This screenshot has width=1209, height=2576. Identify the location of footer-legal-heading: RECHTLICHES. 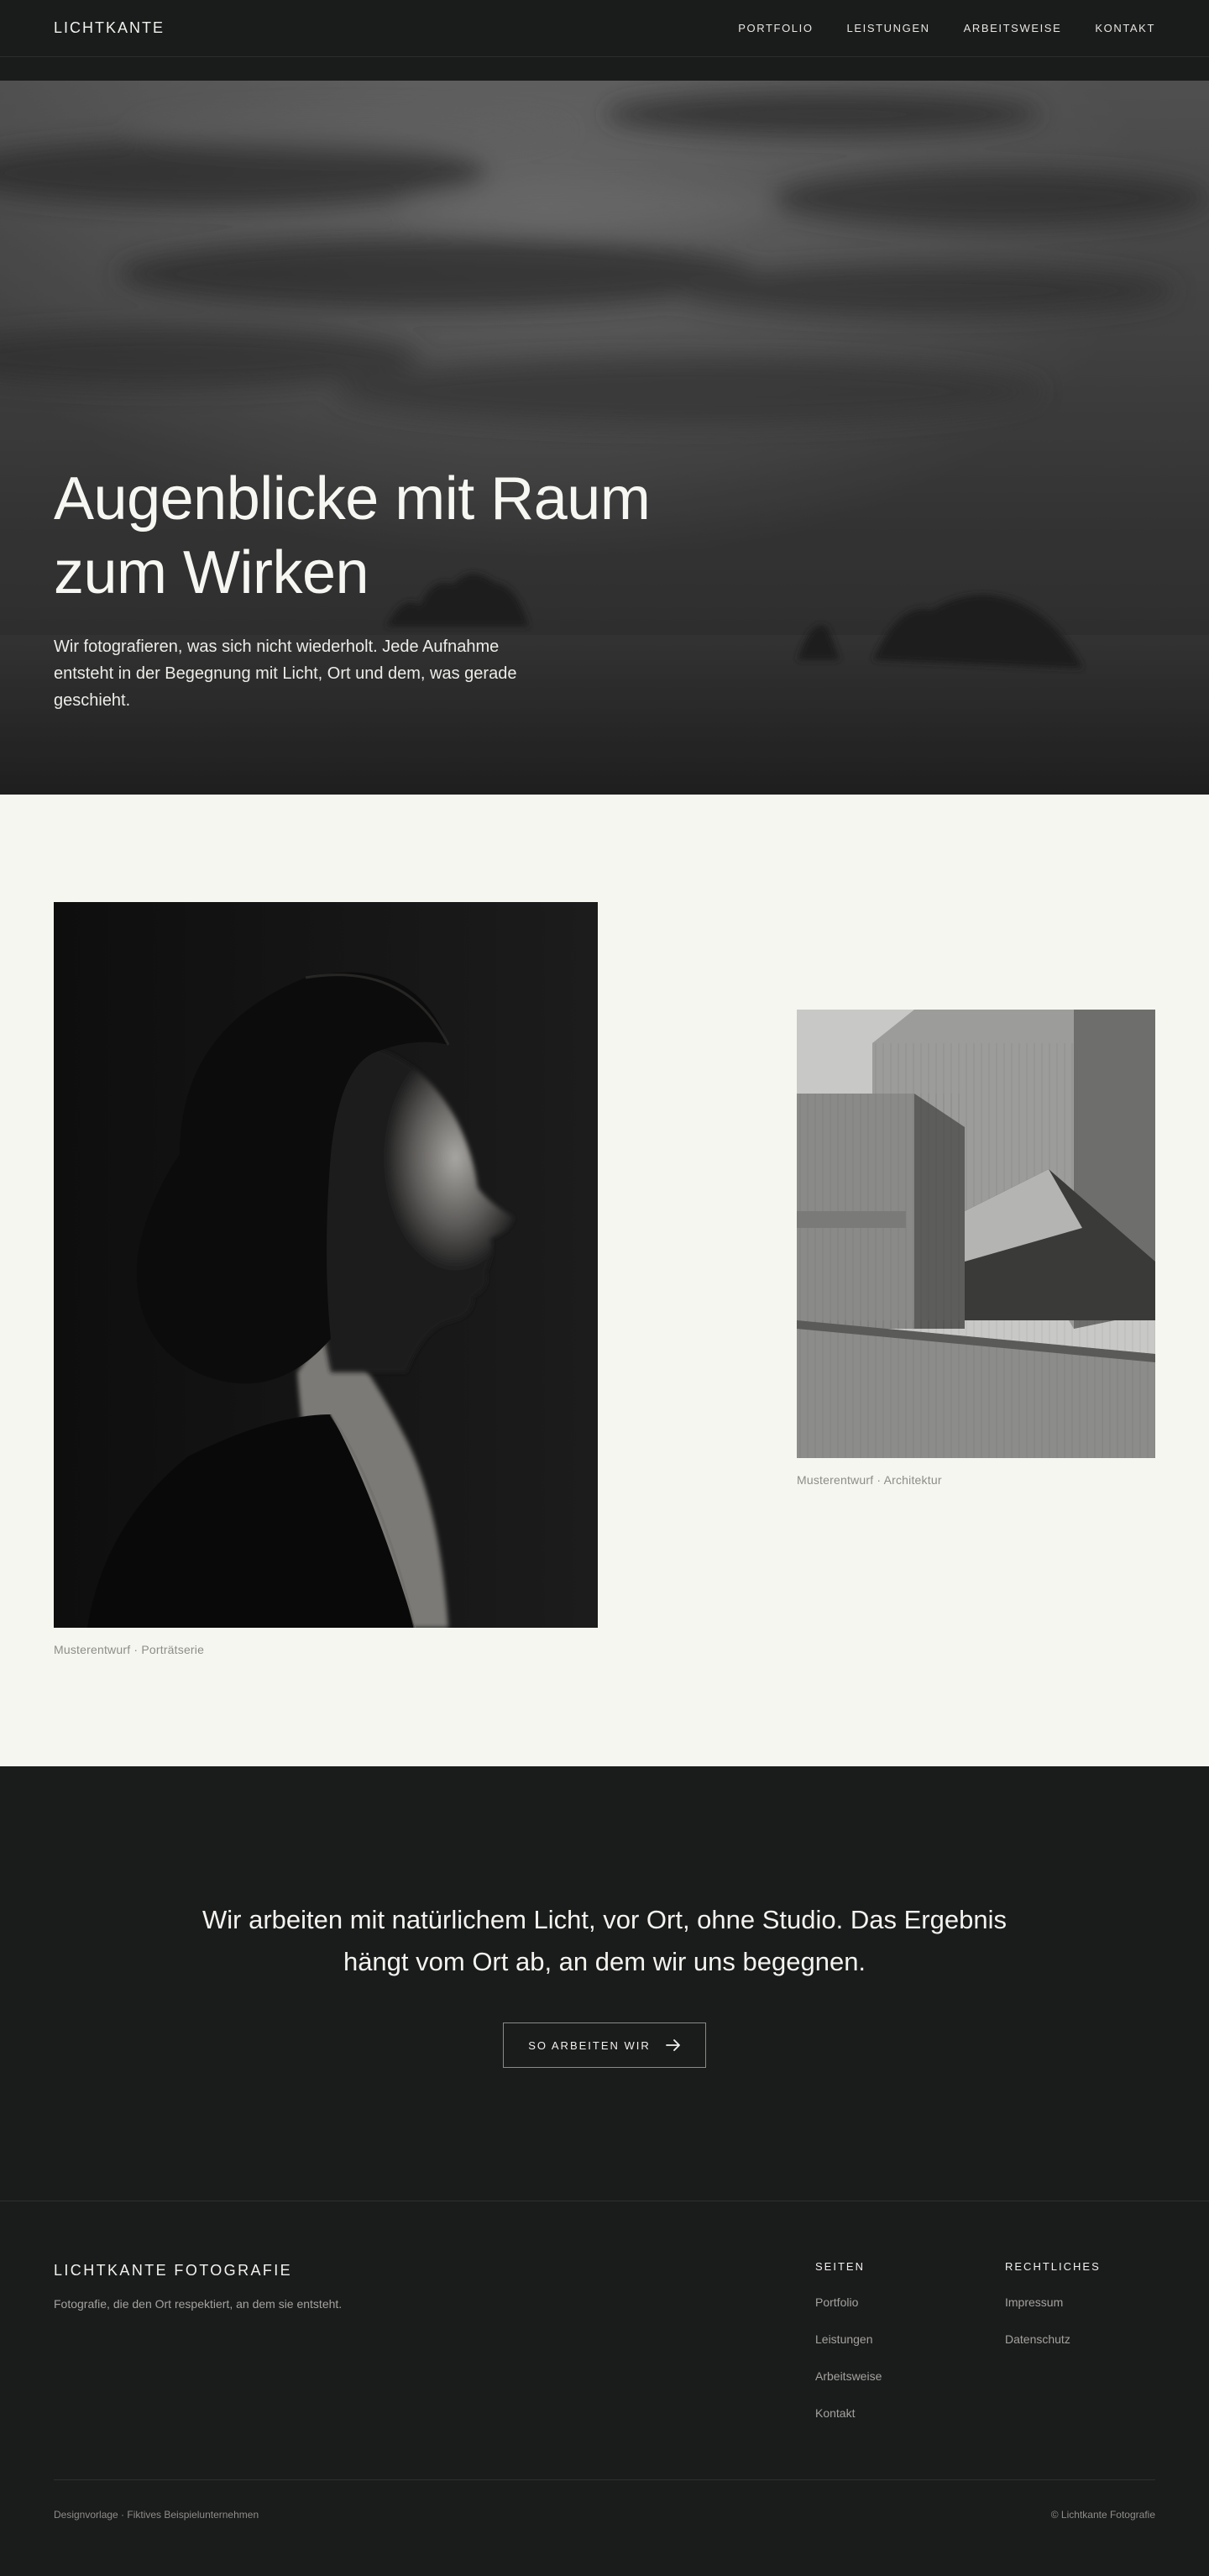
(1053, 2266).